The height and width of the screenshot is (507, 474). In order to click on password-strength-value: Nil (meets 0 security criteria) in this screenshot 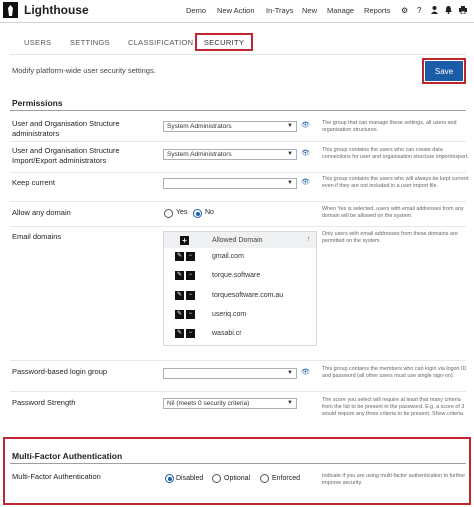, I will do `click(208, 403)`.